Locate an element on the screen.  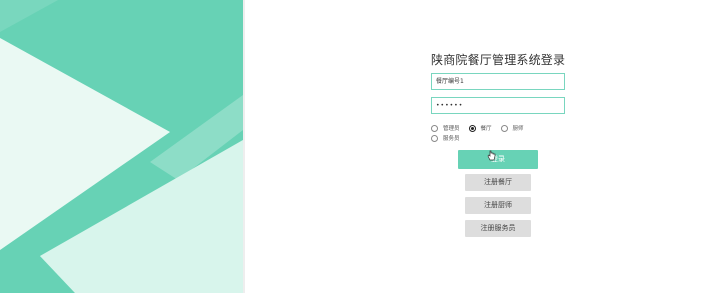
password-input: •••••• is located at coordinates (498, 105).